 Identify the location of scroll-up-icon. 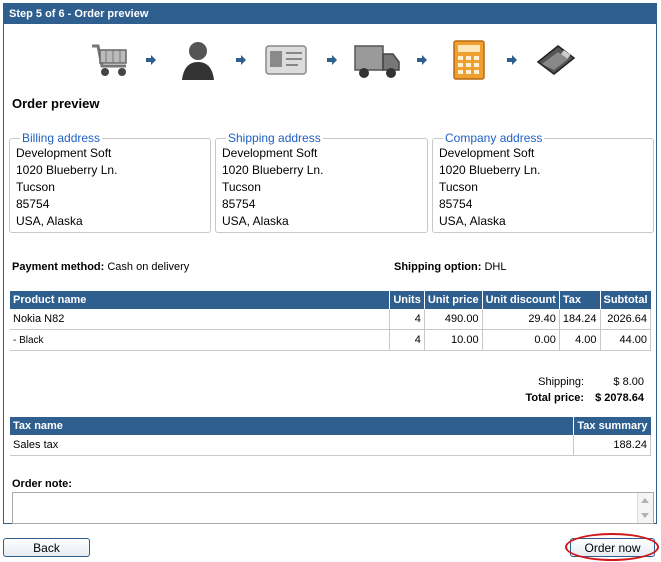
(645, 500).